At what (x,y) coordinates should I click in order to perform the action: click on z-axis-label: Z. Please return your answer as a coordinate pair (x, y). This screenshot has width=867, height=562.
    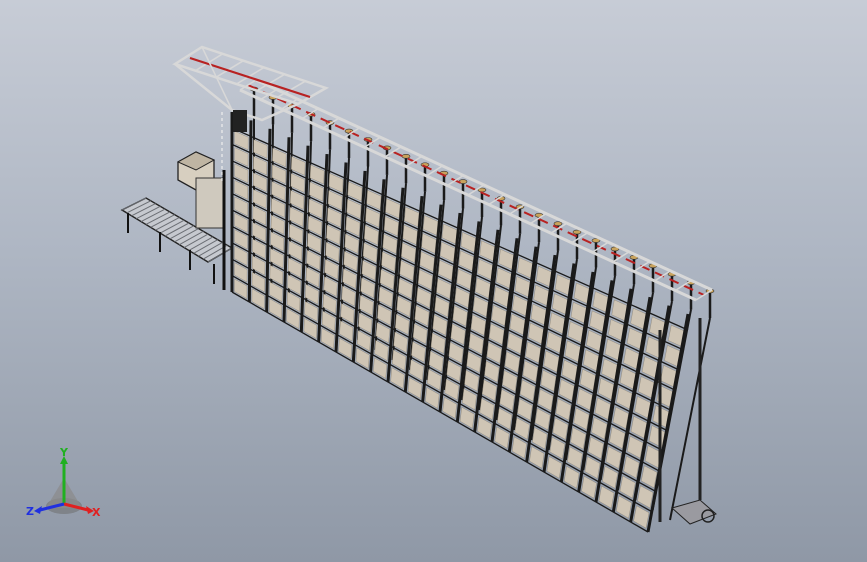
    Looking at the image, I should click on (30, 511).